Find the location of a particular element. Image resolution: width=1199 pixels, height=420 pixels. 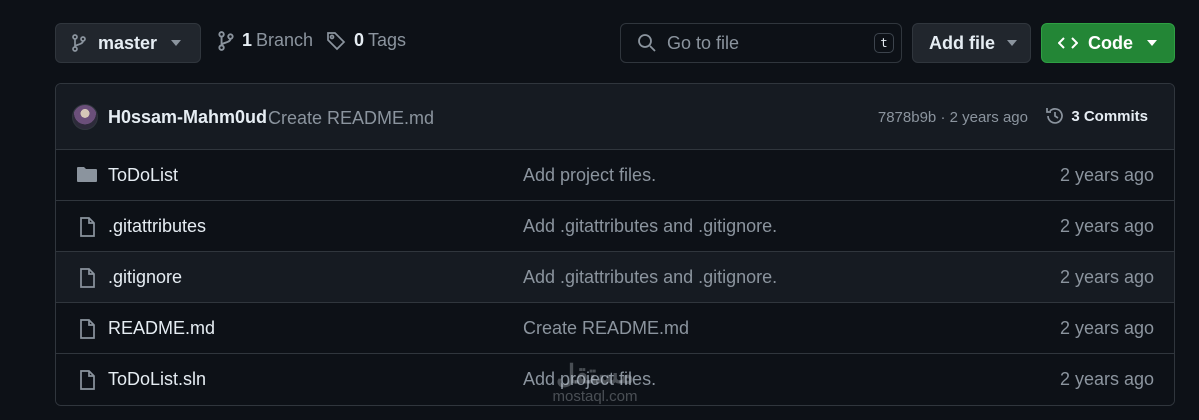

add-file-label: Add file is located at coordinates (962, 42).